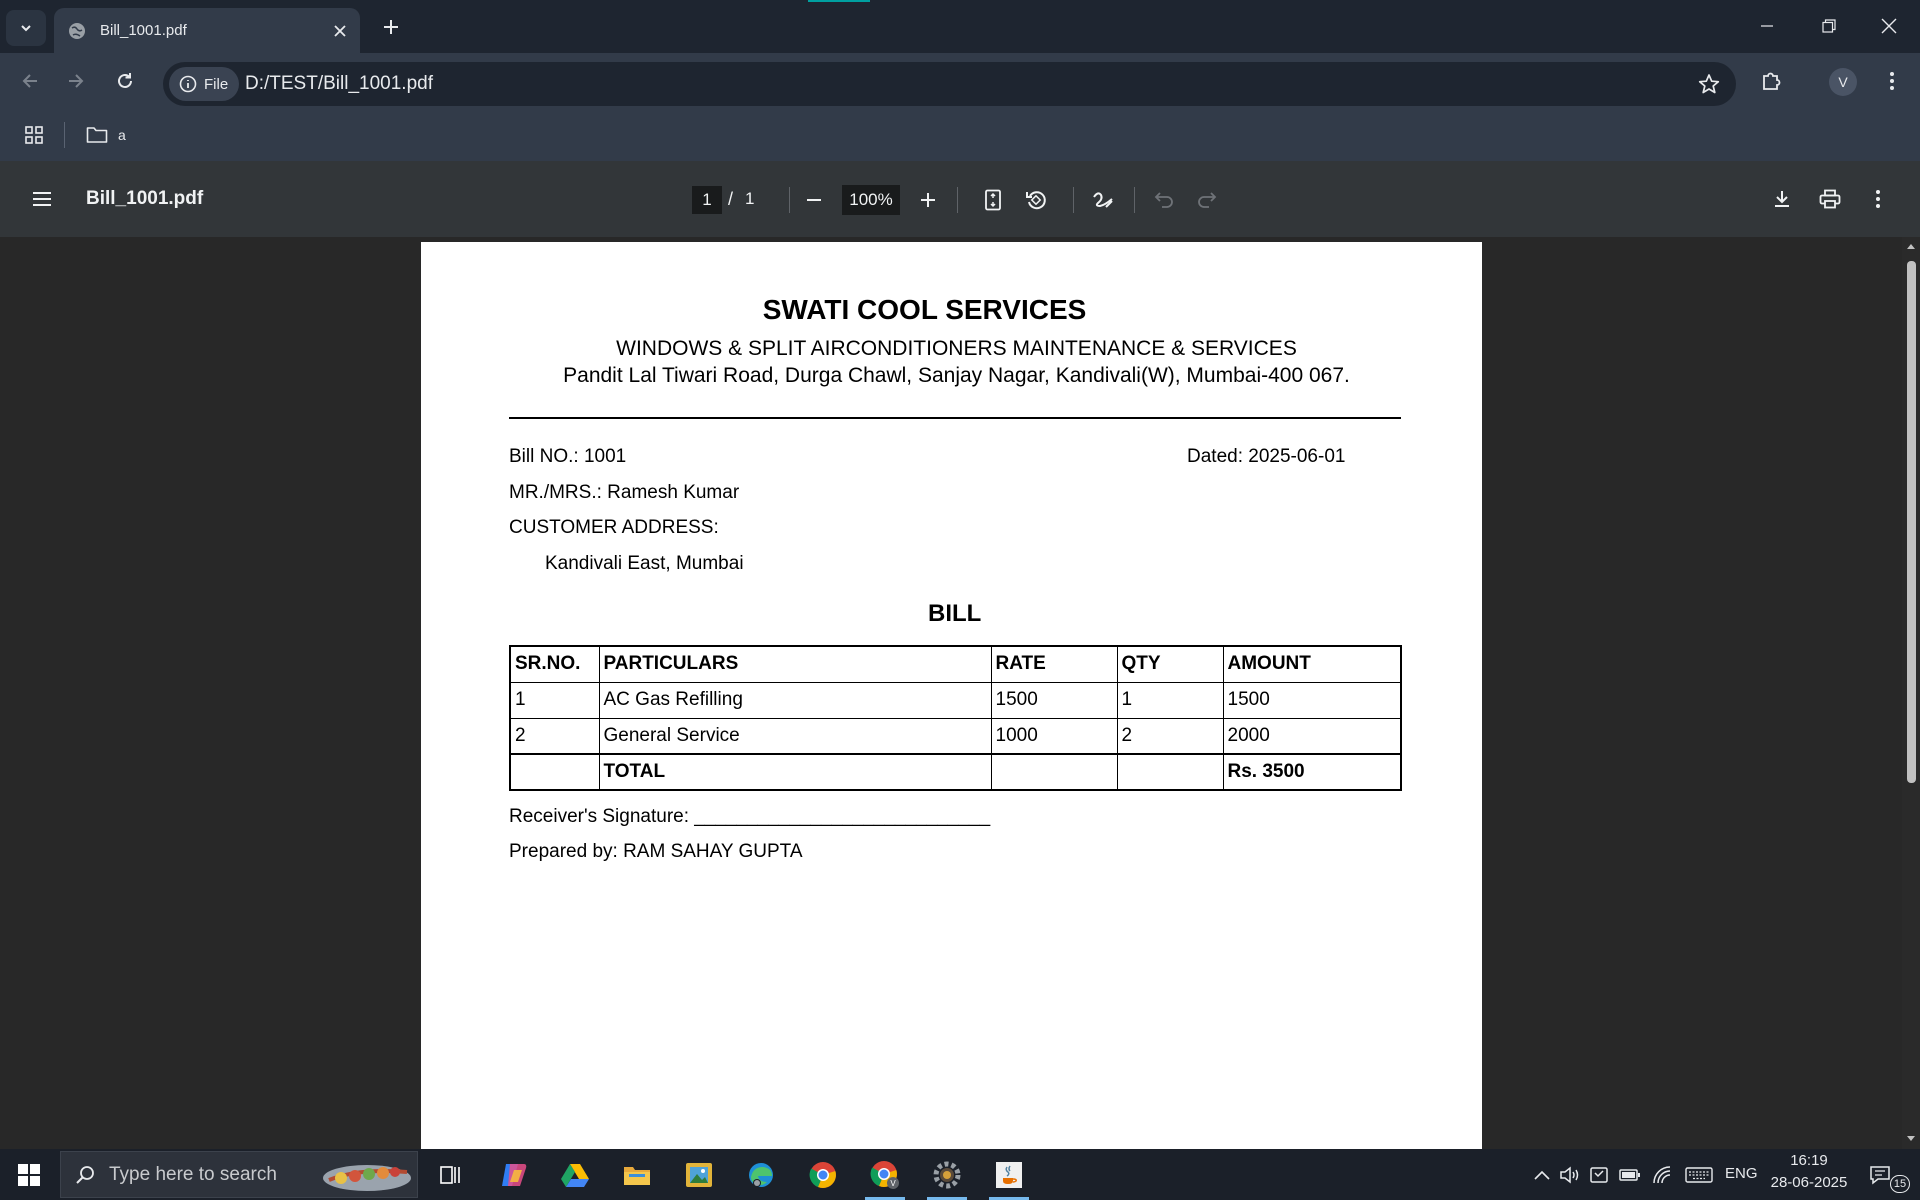 The width and height of the screenshot is (1920, 1200). What do you see at coordinates (207, 30) in the screenshot?
I see `browser-tab: Bill_1001.pdf` at bounding box center [207, 30].